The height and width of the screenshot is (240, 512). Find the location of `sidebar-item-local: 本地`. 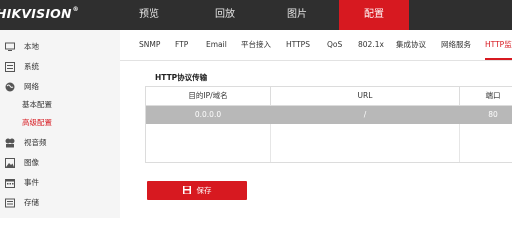

sidebar-item-local: 本地 is located at coordinates (60, 47).